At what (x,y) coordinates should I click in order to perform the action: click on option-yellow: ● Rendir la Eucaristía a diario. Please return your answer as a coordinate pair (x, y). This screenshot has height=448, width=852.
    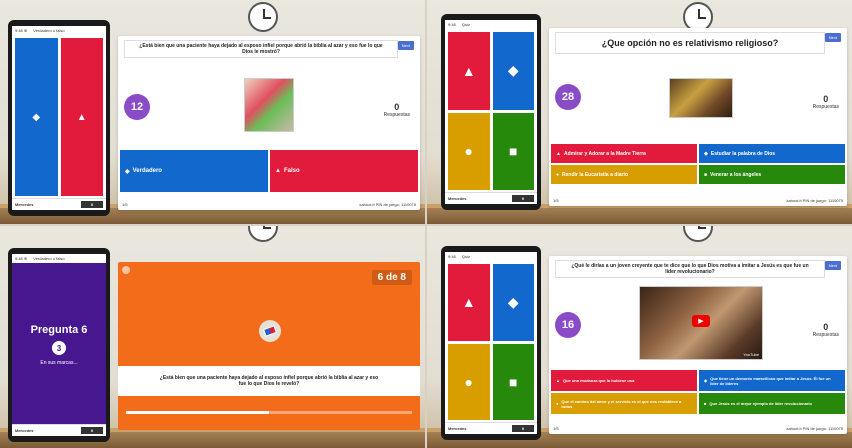
    Looking at the image, I should click on (624, 174).